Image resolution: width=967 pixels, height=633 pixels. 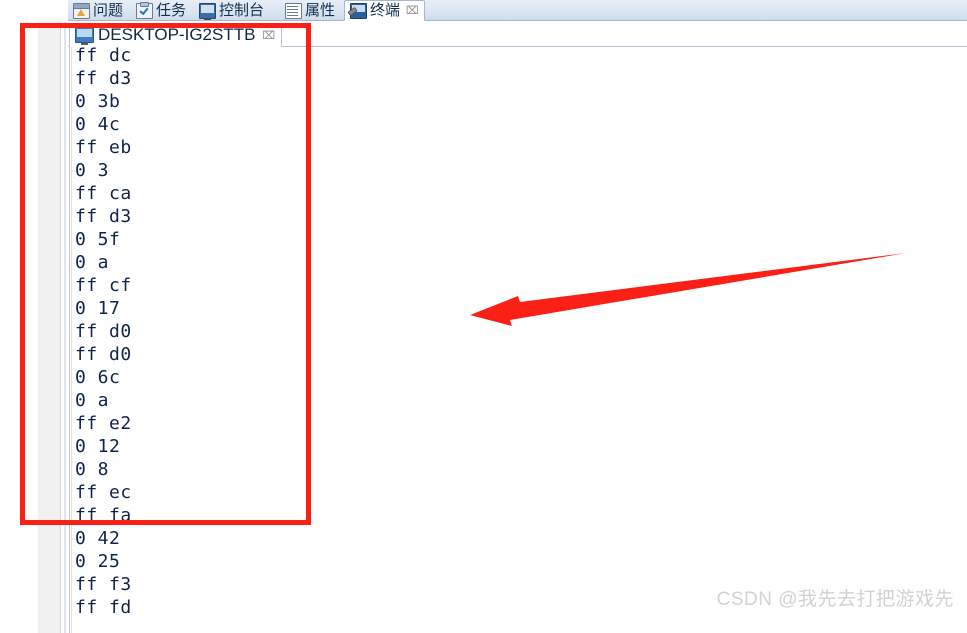 I want to click on terminal-icon, so click(x=358, y=10).